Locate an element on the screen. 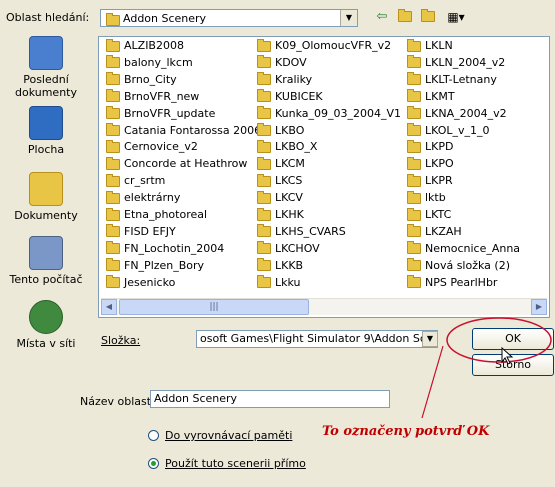  annotation-line is located at coordinates (432, 382).